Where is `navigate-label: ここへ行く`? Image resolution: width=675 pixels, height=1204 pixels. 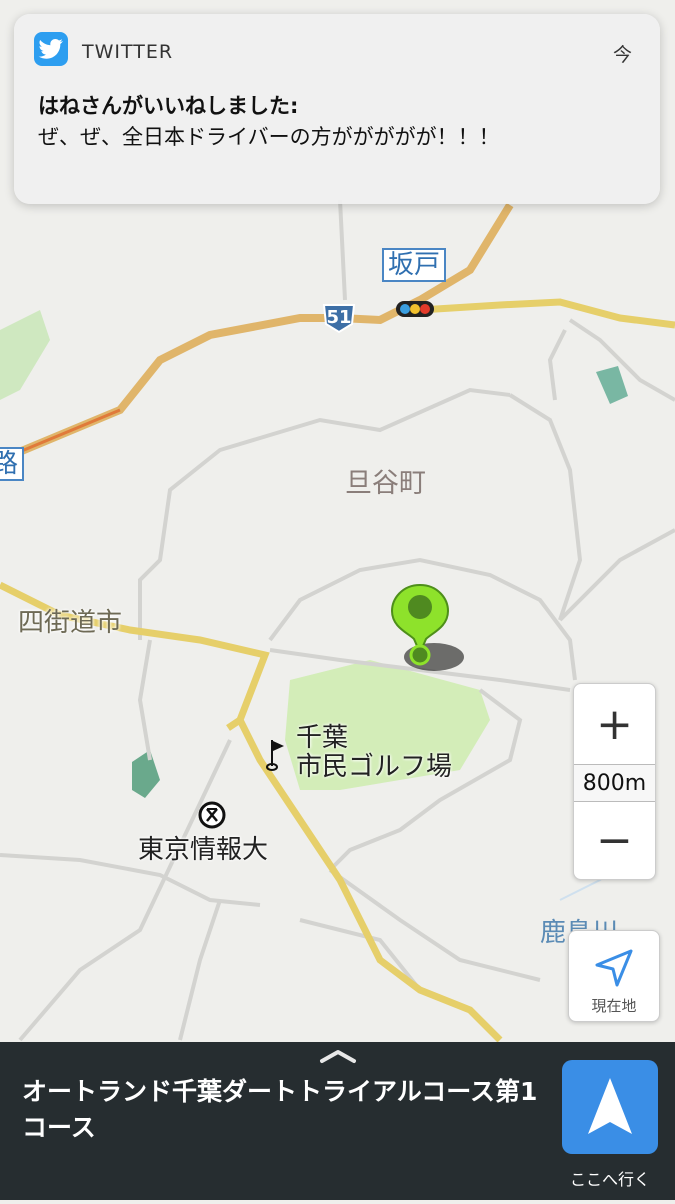
navigate-label: ここへ行く is located at coordinates (609, 1179).